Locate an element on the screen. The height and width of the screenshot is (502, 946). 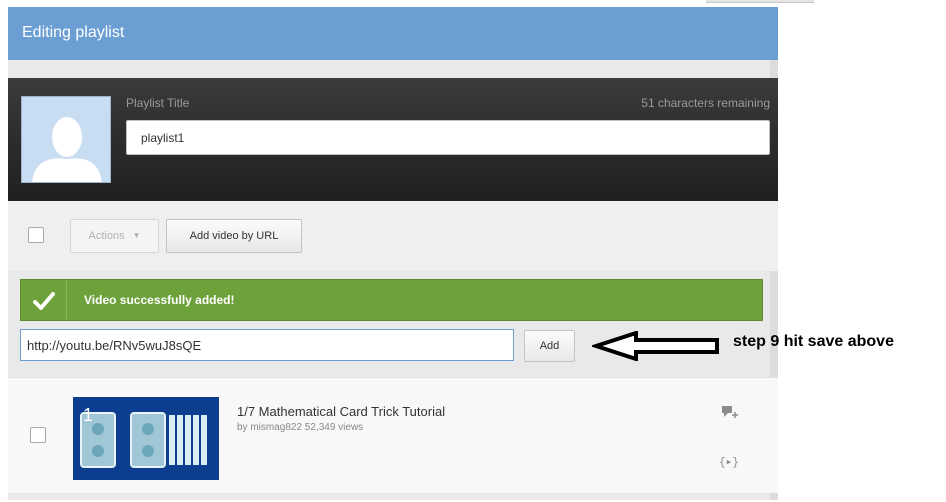
video-meta: by mismag822 52,349 views is located at coordinates (300, 427).